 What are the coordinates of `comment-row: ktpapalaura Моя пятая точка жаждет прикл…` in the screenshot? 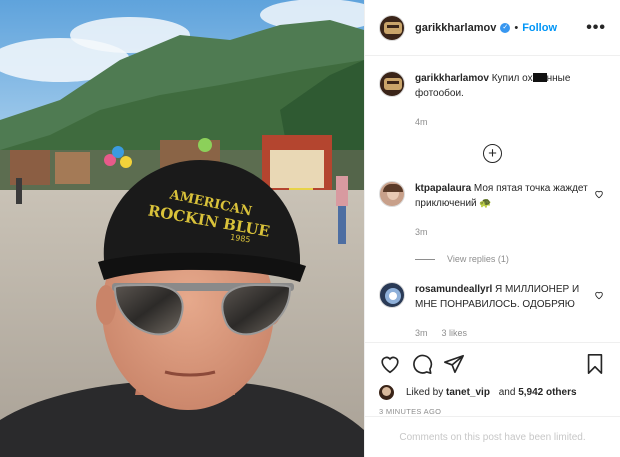 It's located at (492, 210).